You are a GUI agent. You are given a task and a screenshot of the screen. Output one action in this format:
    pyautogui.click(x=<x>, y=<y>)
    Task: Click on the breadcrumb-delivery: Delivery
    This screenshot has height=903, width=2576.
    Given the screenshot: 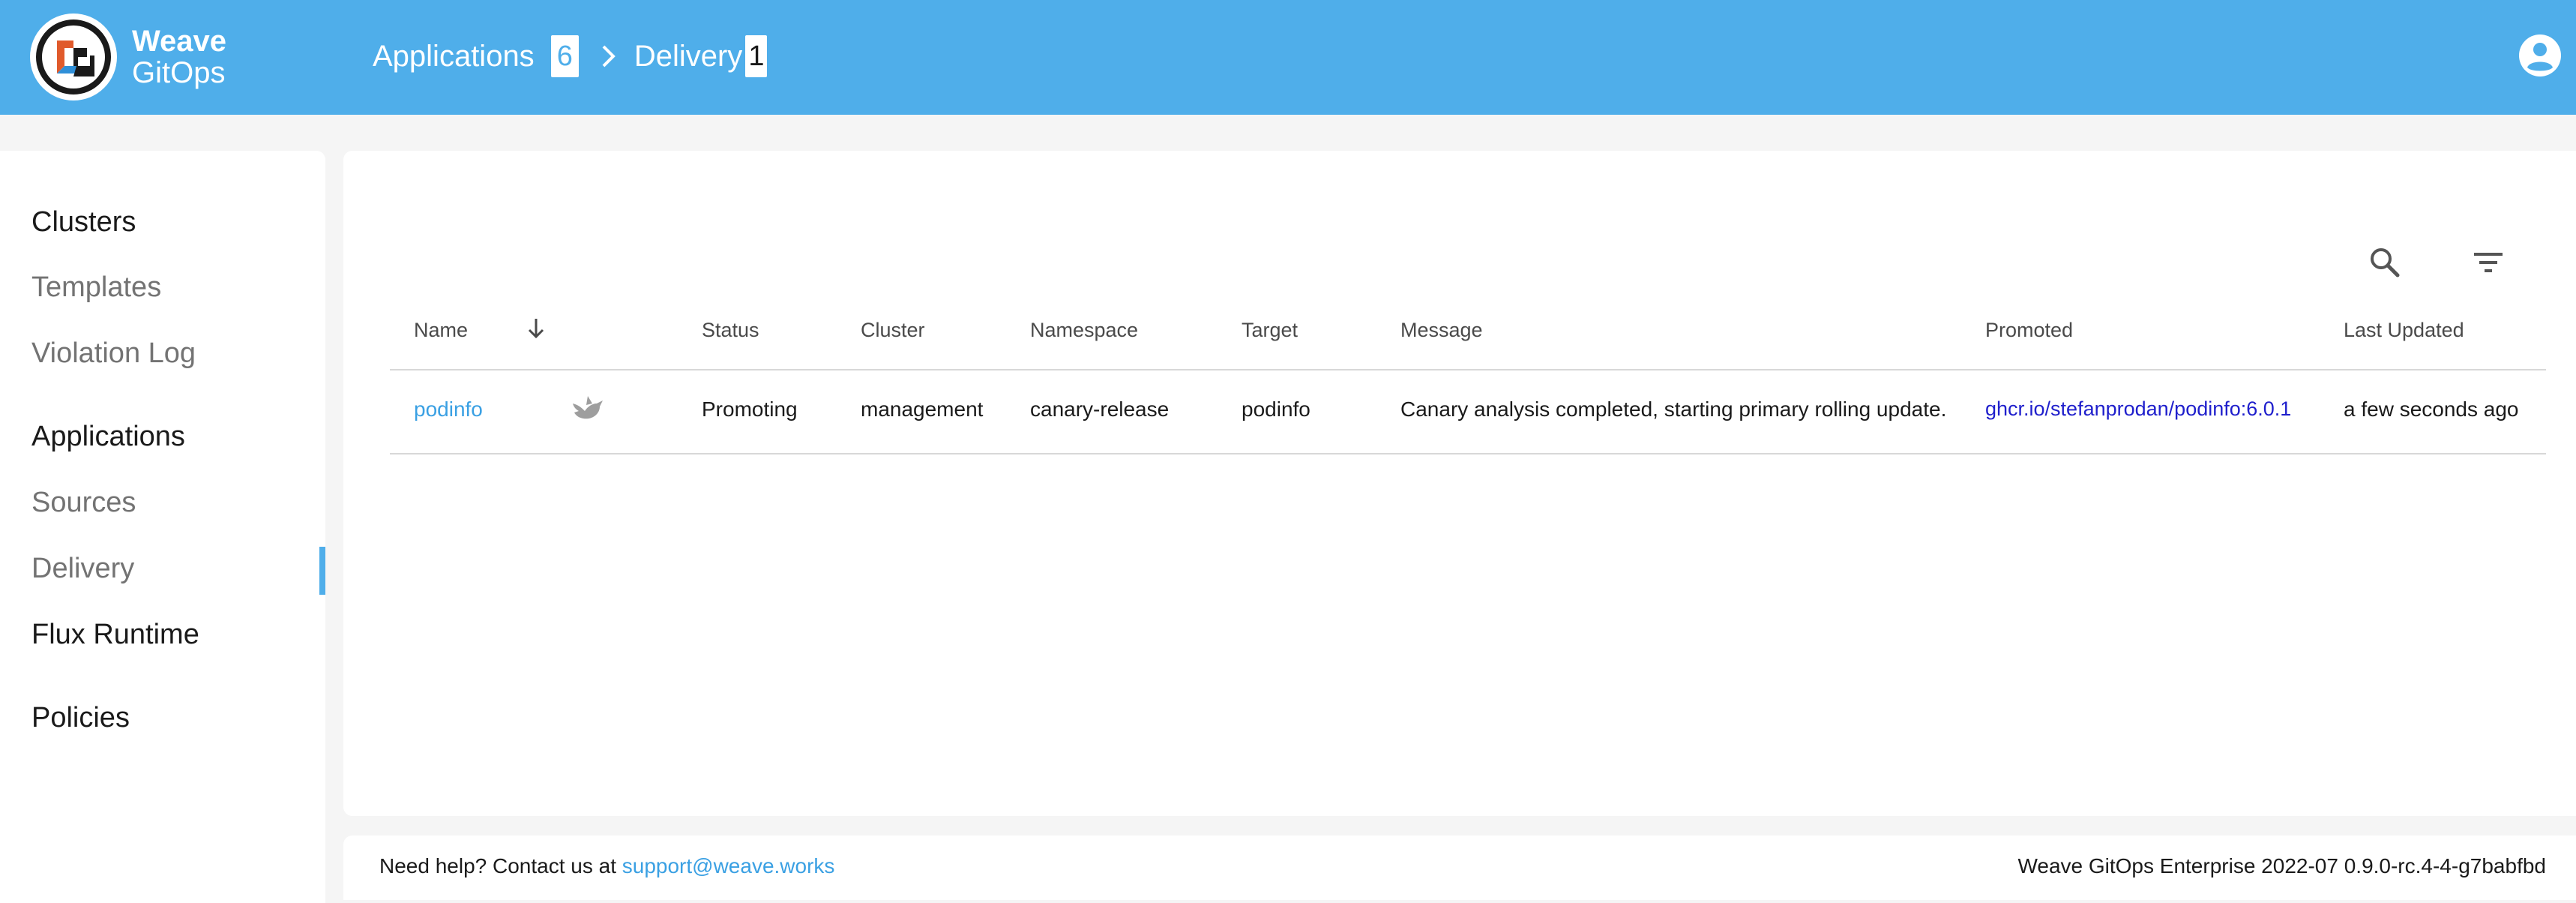 What is the action you would take?
    pyautogui.click(x=688, y=57)
    